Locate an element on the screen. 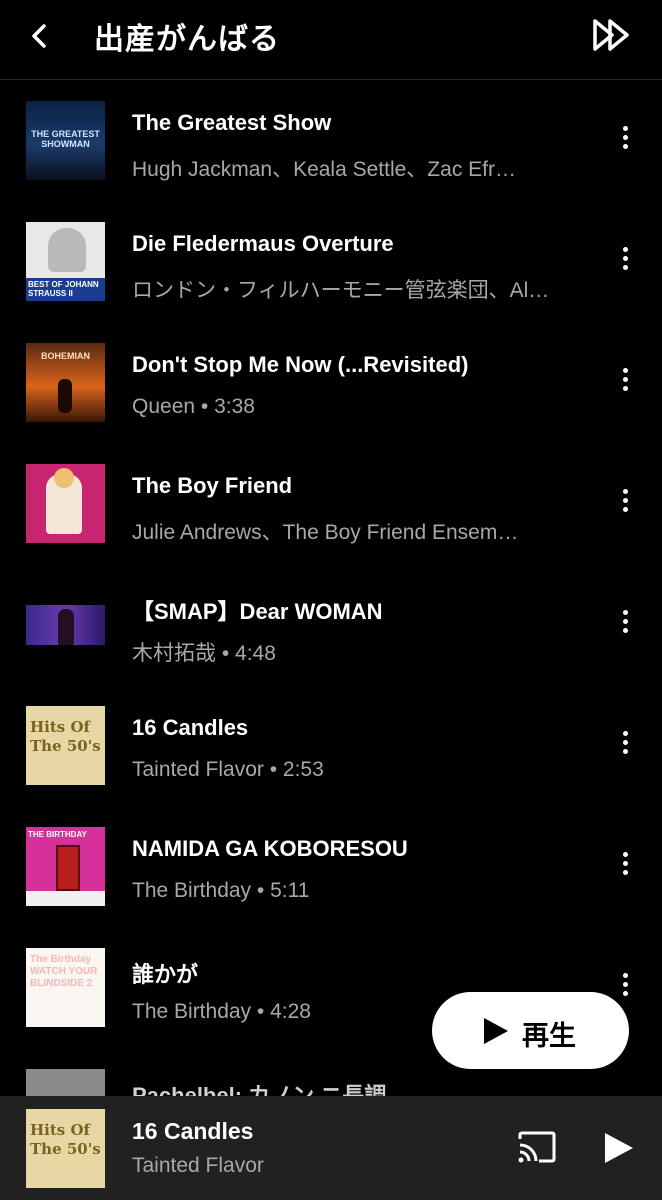  album-art: BOHEMIAN is located at coordinates (65, 382).